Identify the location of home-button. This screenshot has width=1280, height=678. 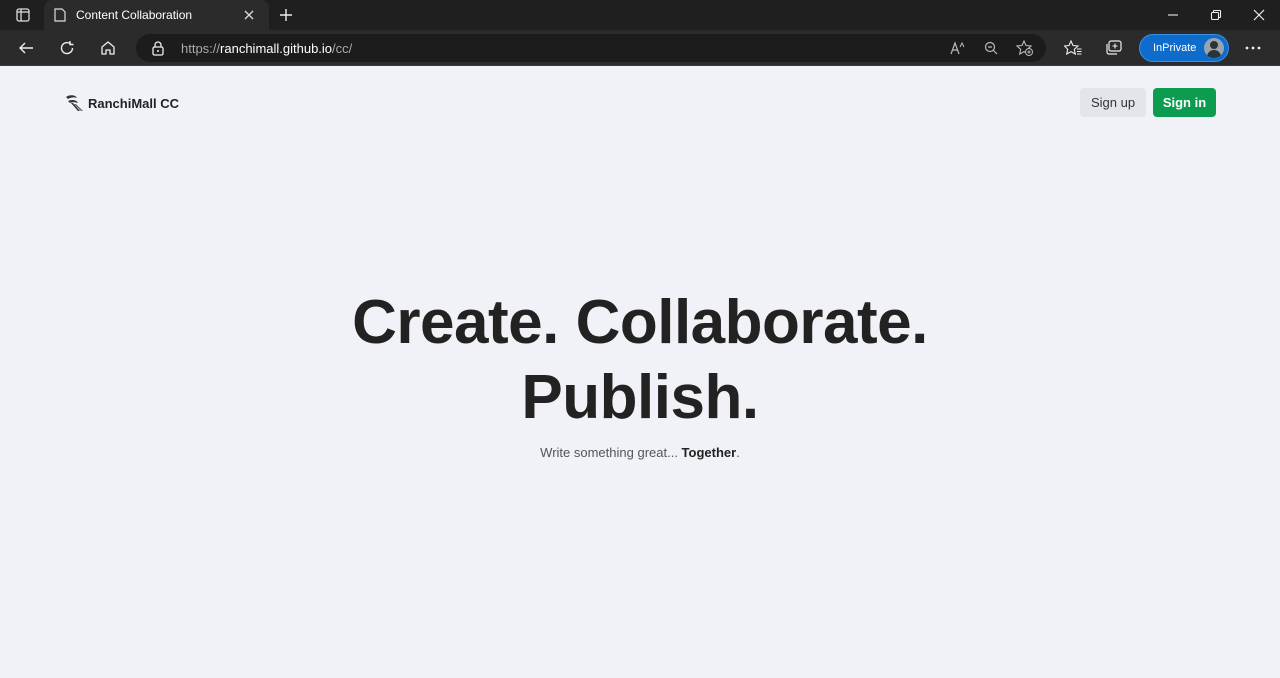
(108, 48).